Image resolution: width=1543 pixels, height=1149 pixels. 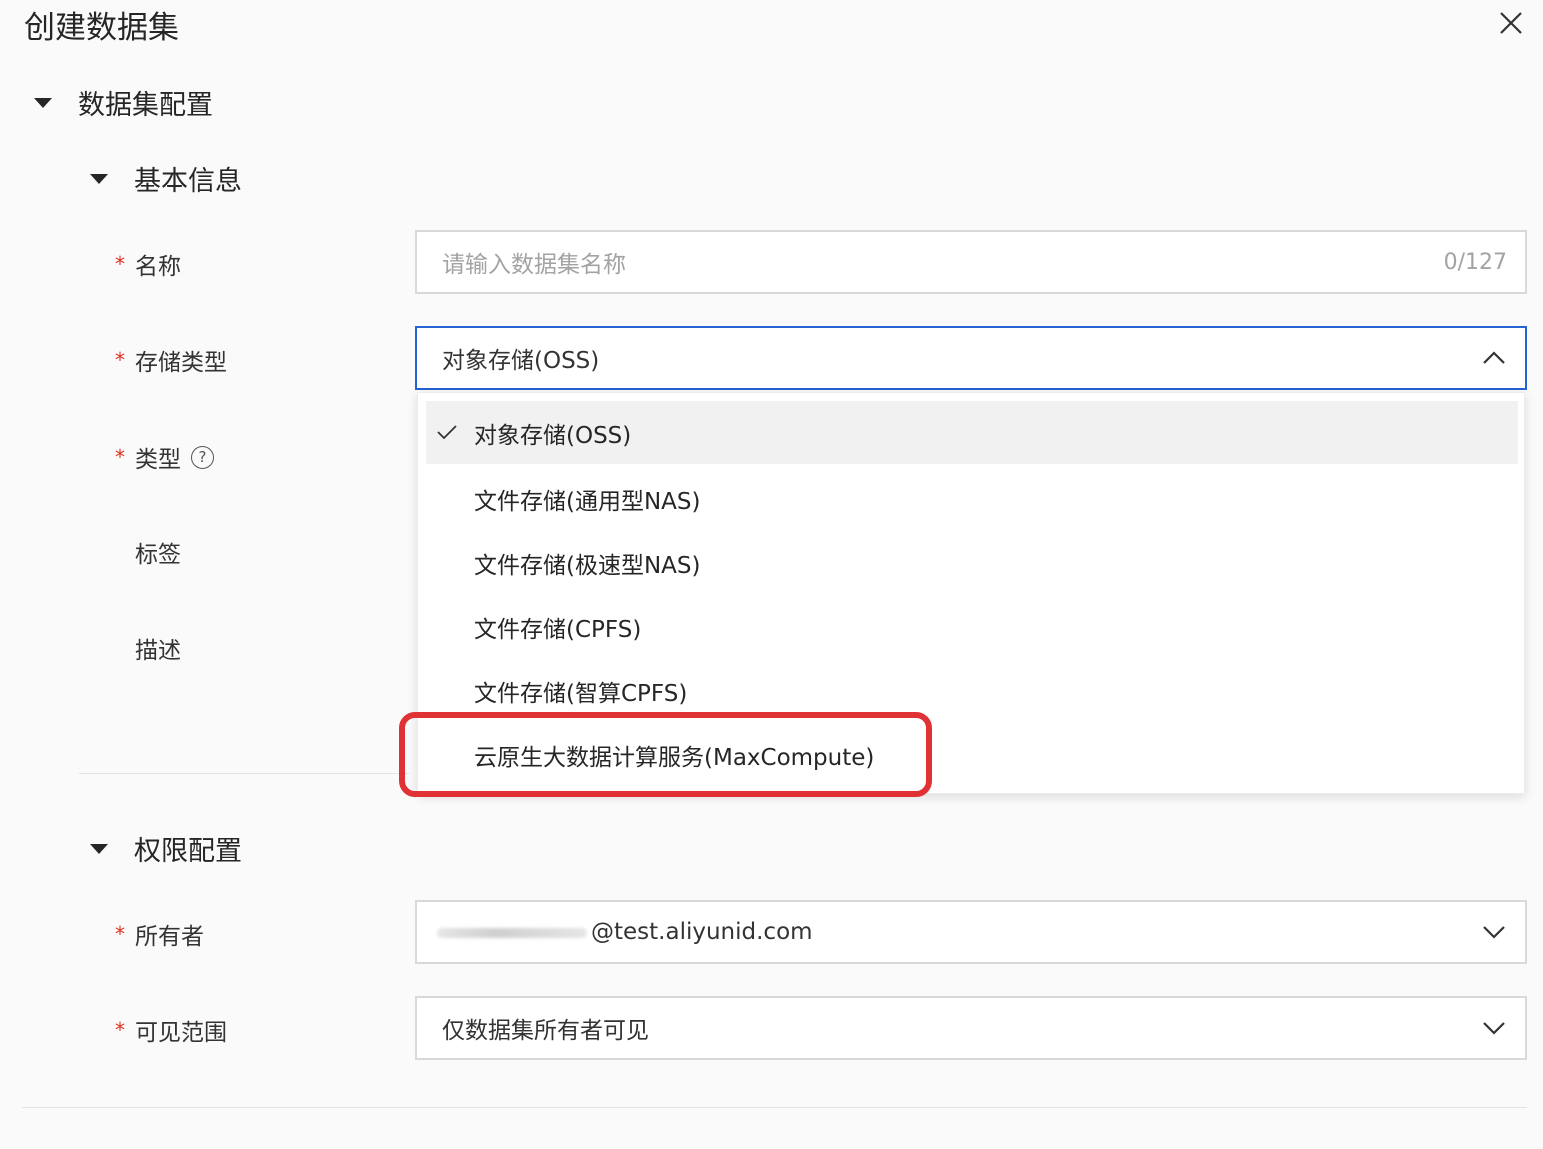 I want to click on owner-select: @test.aliyunid.com, so click(x=971, y=932).